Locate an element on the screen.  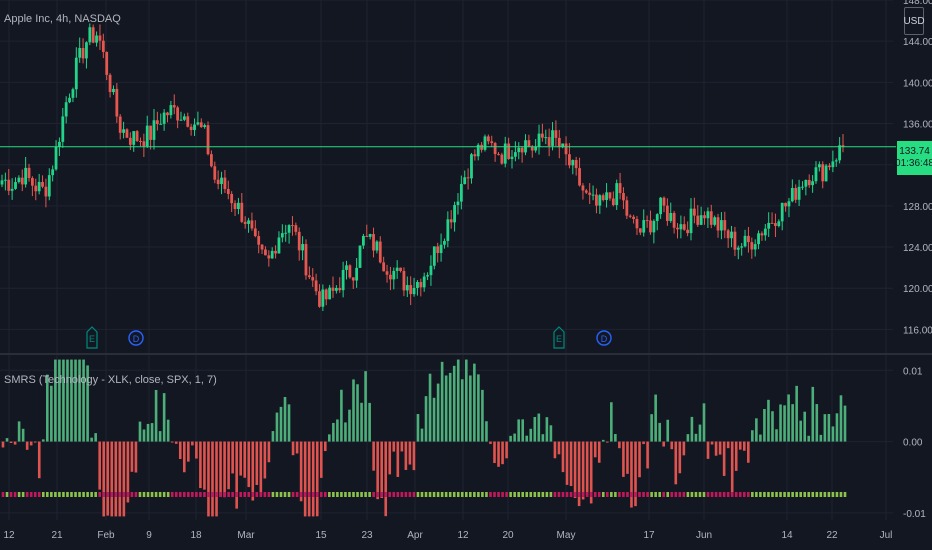
indicator-axis: 0.01 0.00 -0.01 is located at coordinates (914, 443).